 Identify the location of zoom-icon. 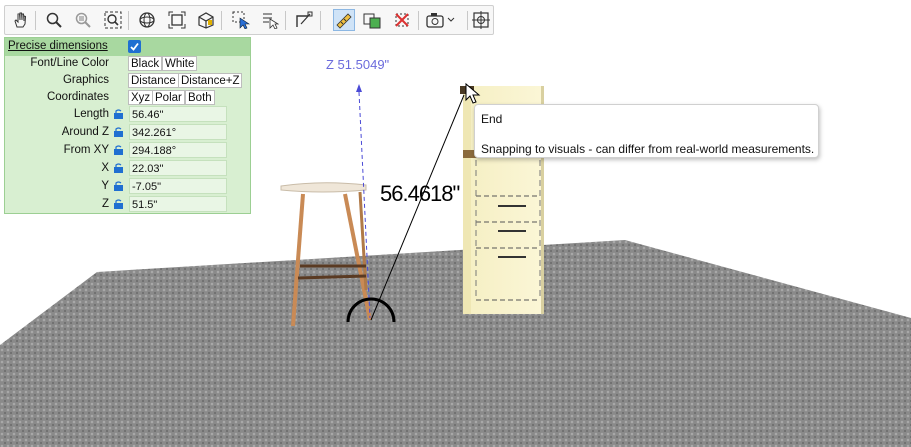
(54, 20).